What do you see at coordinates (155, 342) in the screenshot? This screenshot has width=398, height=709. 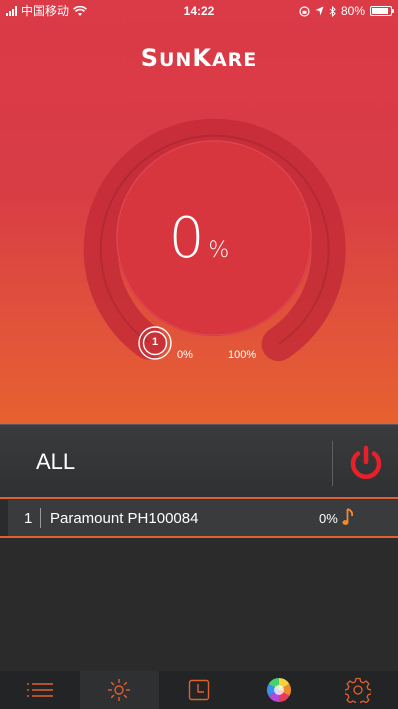 I see `dial-knob-number: 1` at bounding box center [155, 342].